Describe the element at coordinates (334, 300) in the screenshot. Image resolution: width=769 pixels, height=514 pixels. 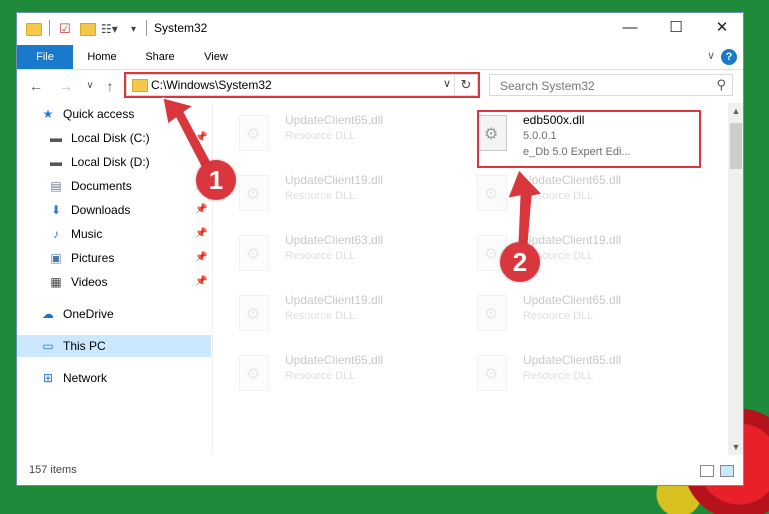
I see `file-name: UpdateClient19.dll` at that location.